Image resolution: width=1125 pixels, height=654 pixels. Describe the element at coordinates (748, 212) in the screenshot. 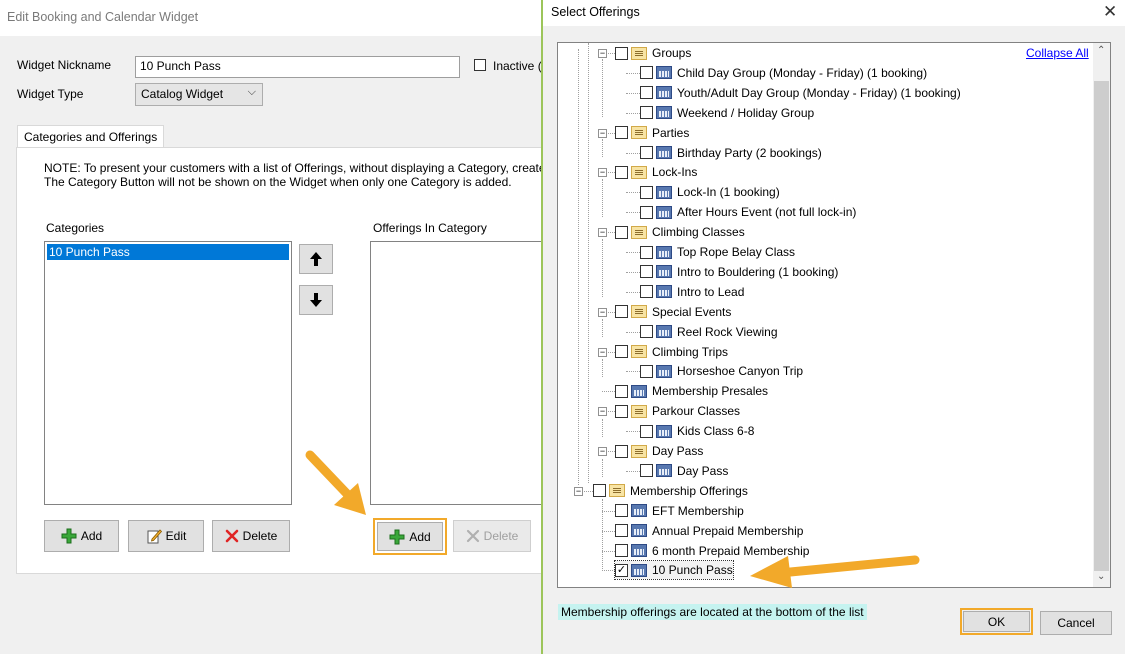

I see `tree-node: After Hours Event (not full lock-in)` at that location.